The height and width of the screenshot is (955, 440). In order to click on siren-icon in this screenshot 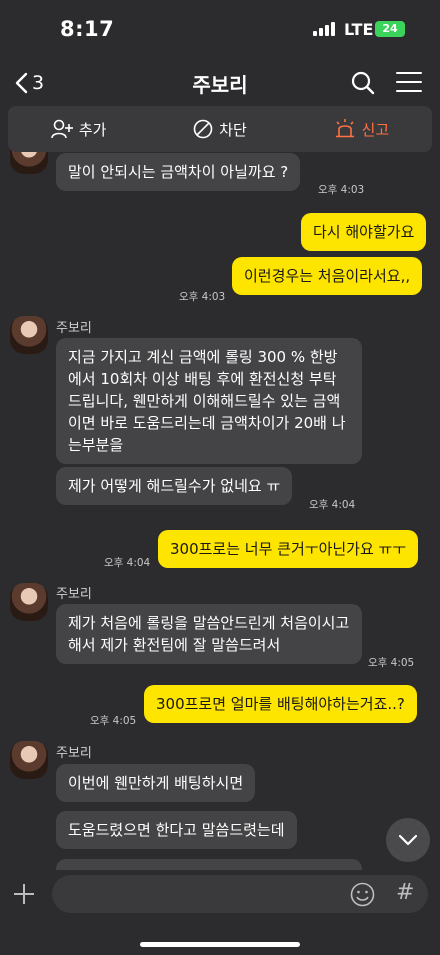, I will do `click(344, 128)`.